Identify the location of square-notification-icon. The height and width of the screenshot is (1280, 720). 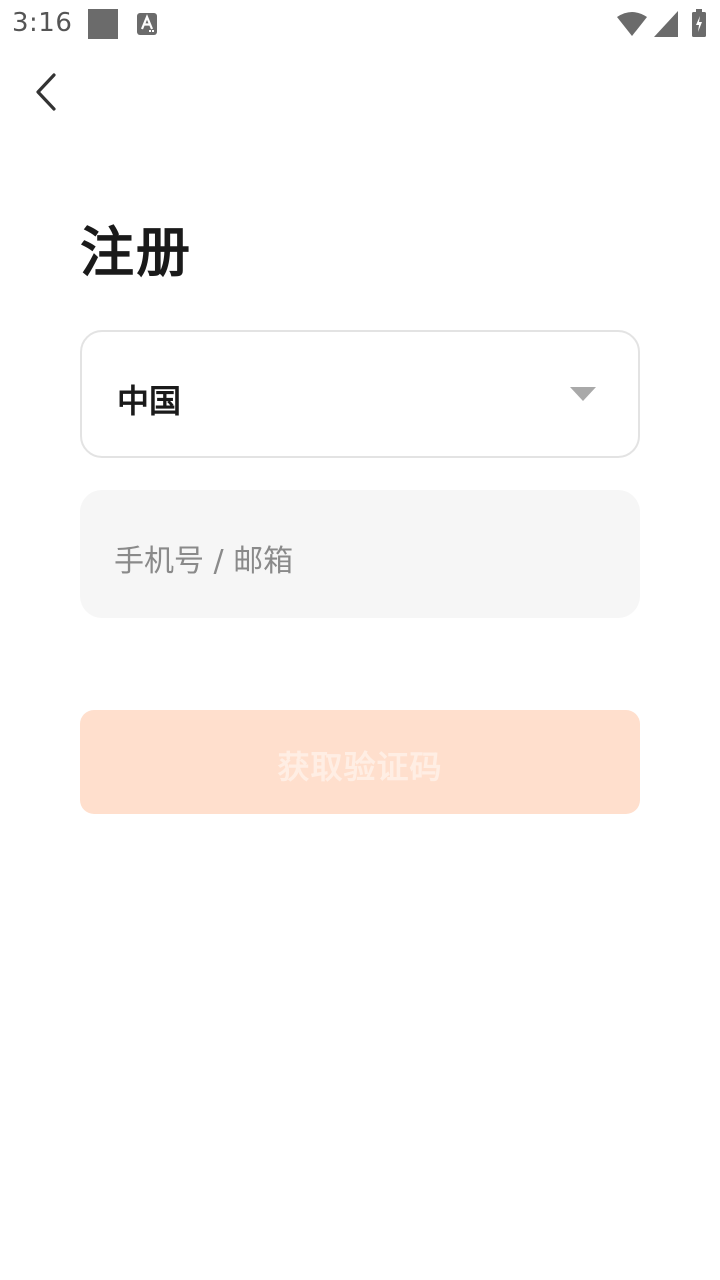
(103, 24).